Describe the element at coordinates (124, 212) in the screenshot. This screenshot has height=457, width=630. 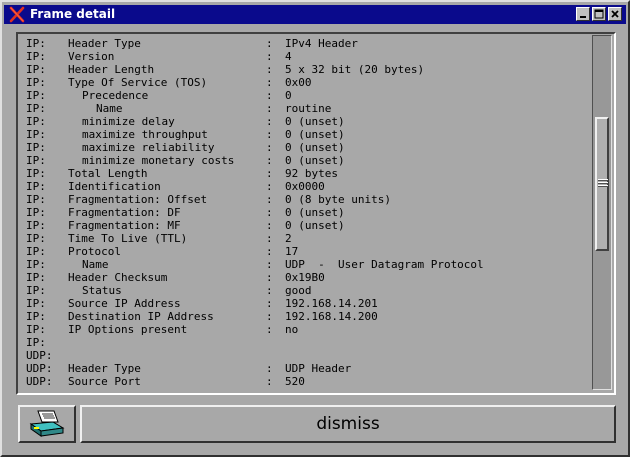
I see `field-name: Fragmentation: DF` at that location.